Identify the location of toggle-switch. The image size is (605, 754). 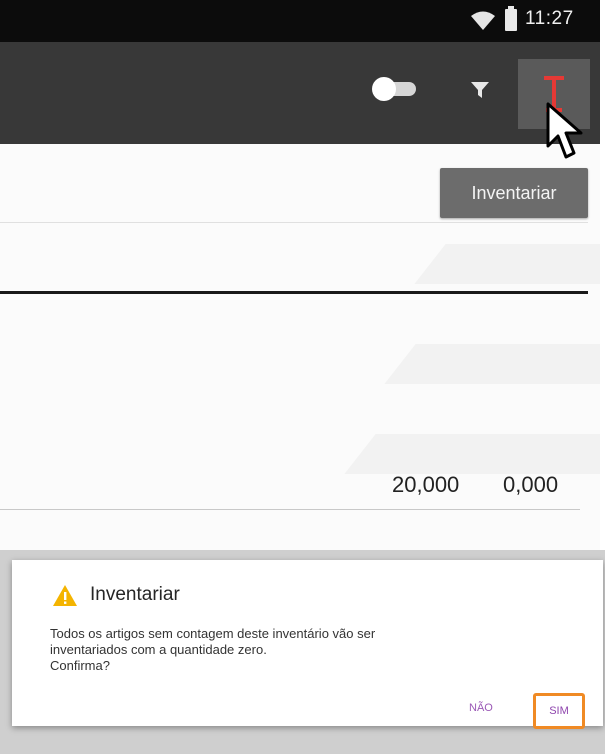
(395, 89).